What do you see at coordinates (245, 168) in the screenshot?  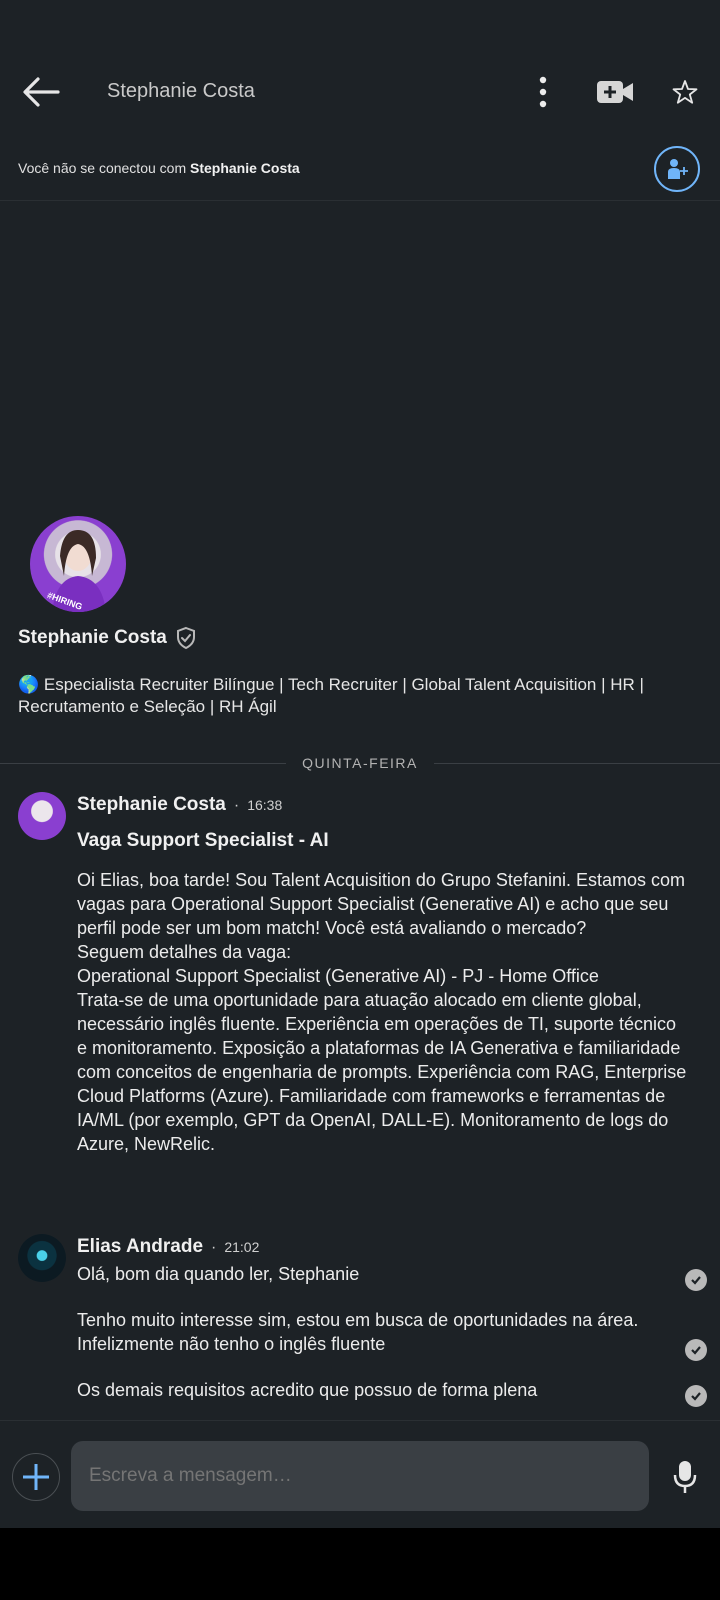 I see `connection-name: Stephanie Costa` at bounding box center [245, 168].